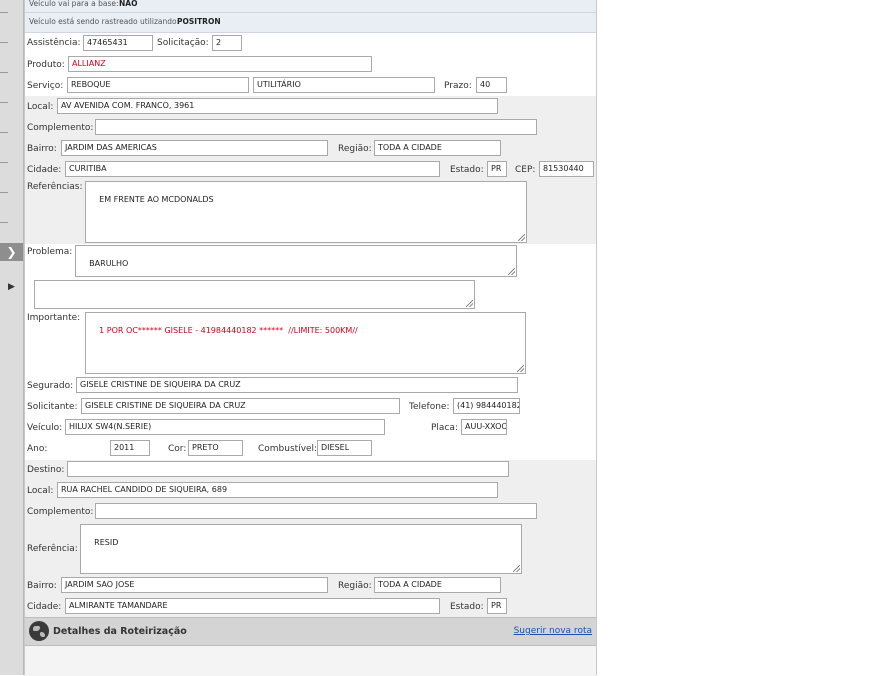 This screenshot has width=886, height=676. I want to click on destino-complemento-field, so click(316, 511).